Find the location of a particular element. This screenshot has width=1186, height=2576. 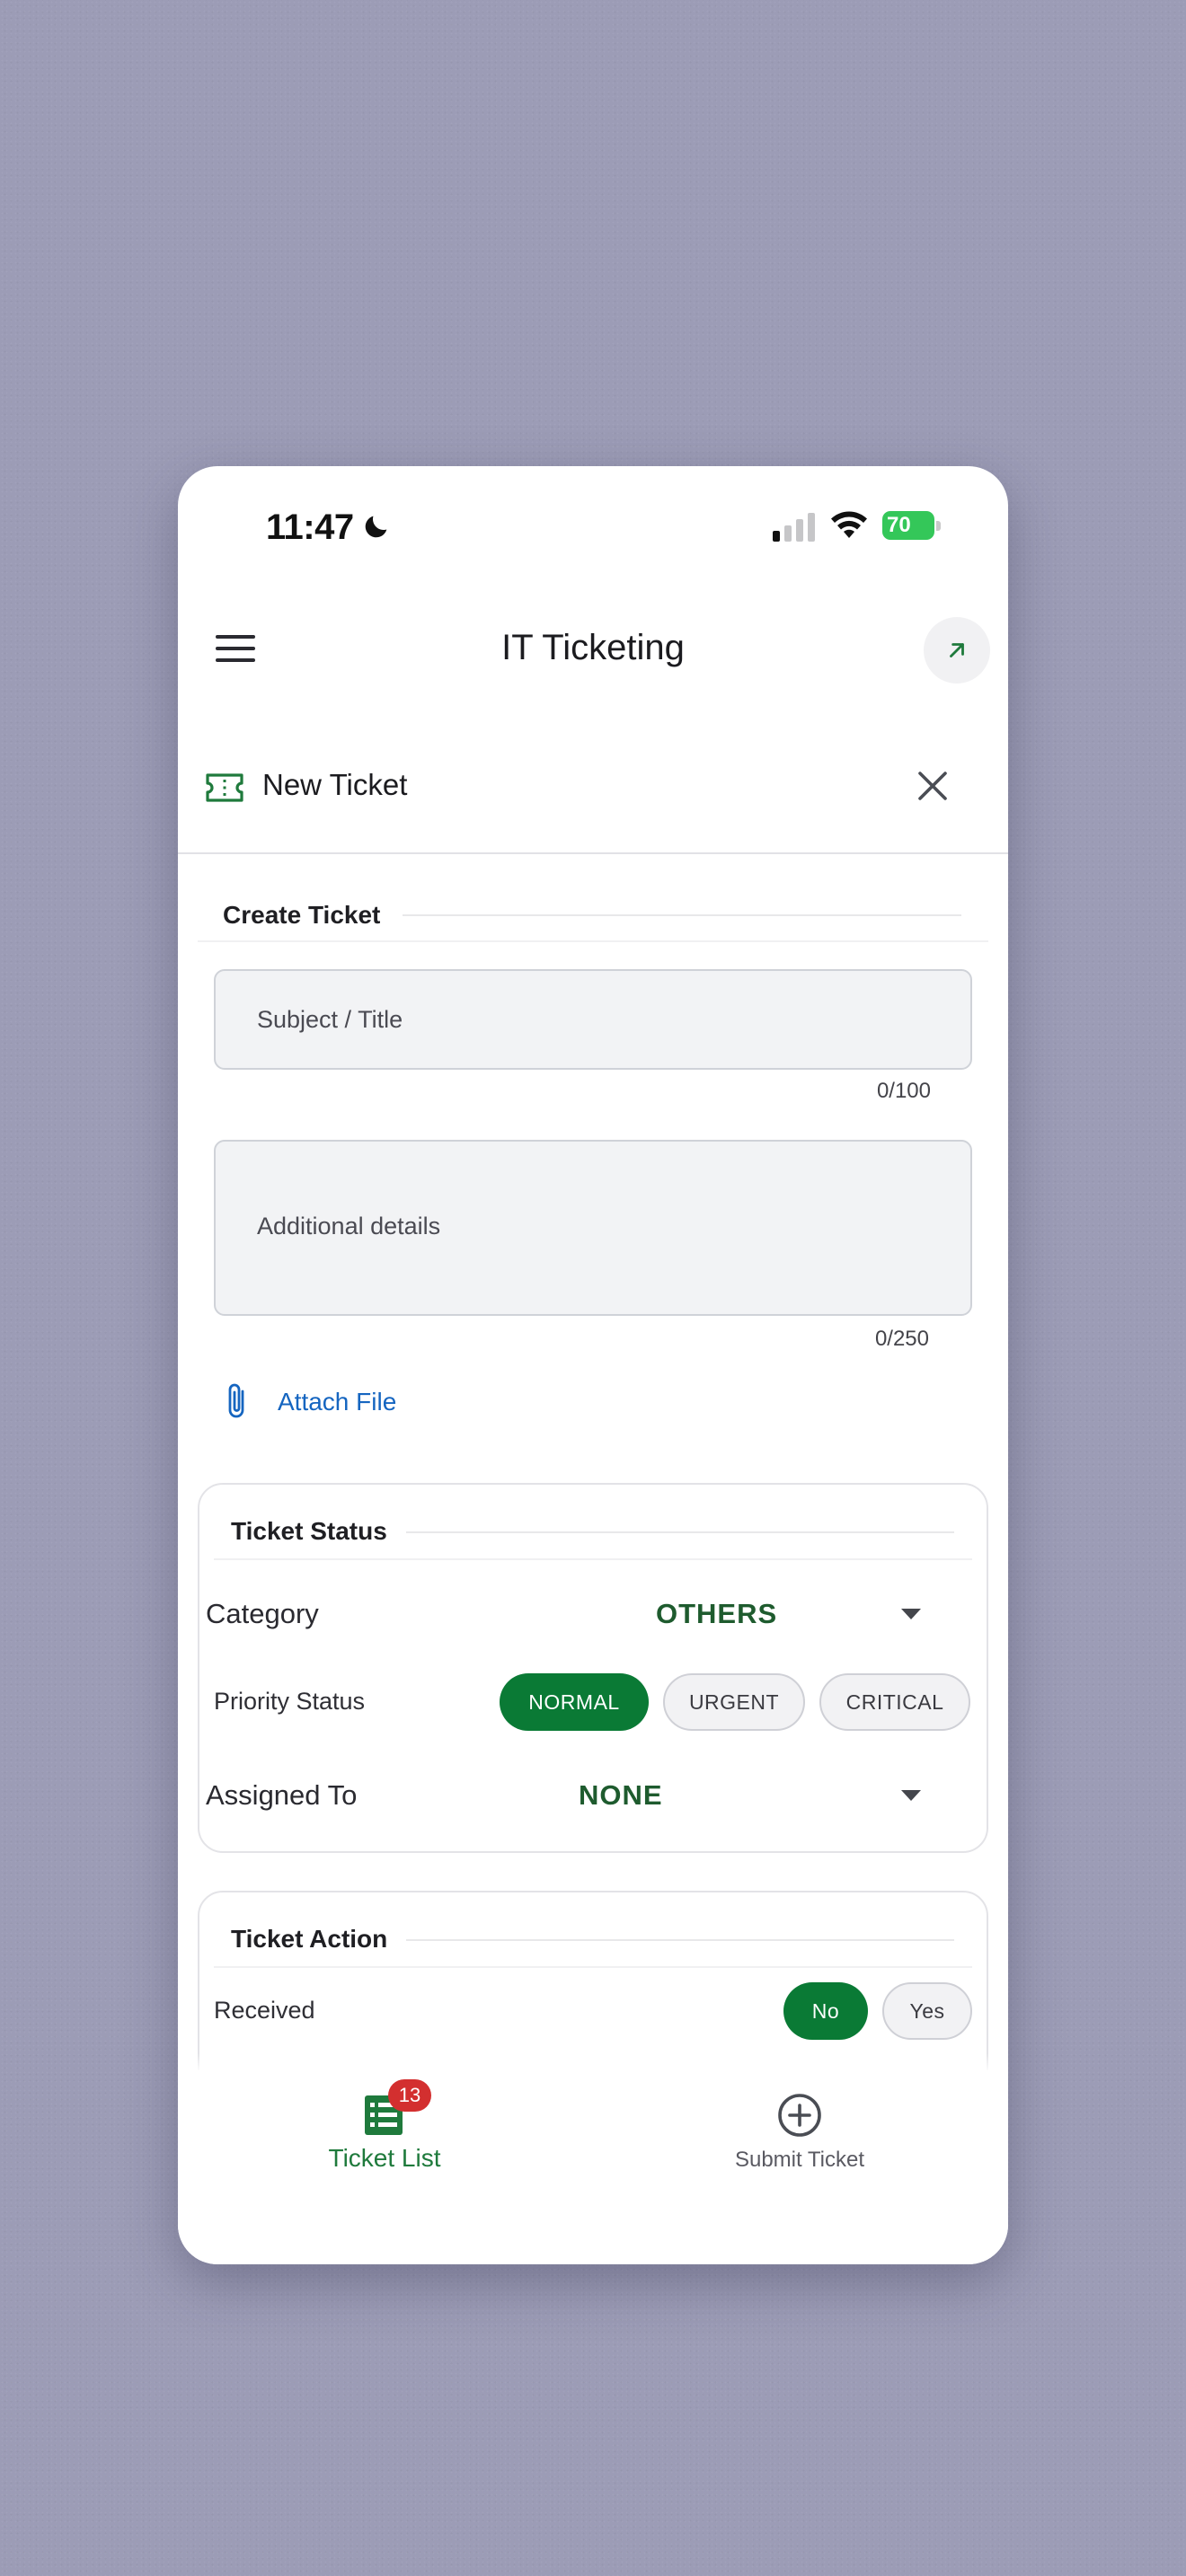

app-title: IT Ticketing is located at coordinates (593, 647).